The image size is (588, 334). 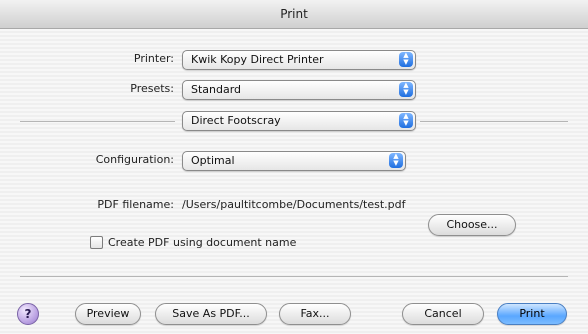 I want to click on configuration-label: Configuration:, so click(x=134, y=159).